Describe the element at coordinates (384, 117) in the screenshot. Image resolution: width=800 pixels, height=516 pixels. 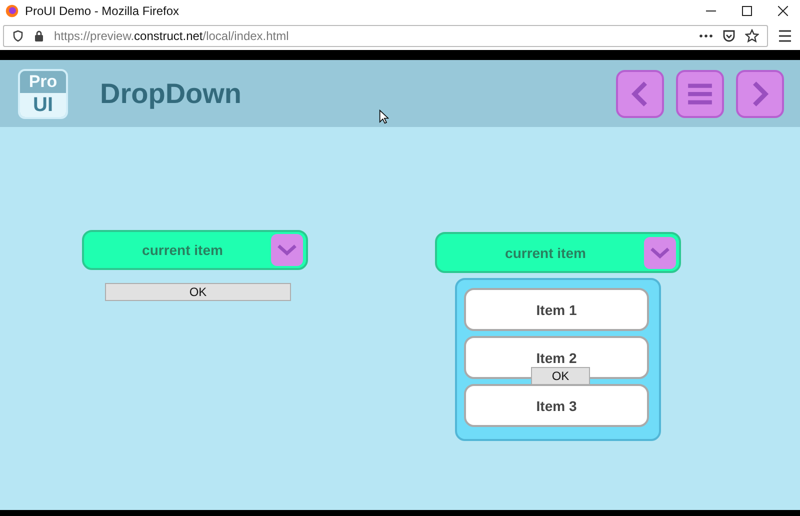
I see `mouse-cursor-icon` at that location.